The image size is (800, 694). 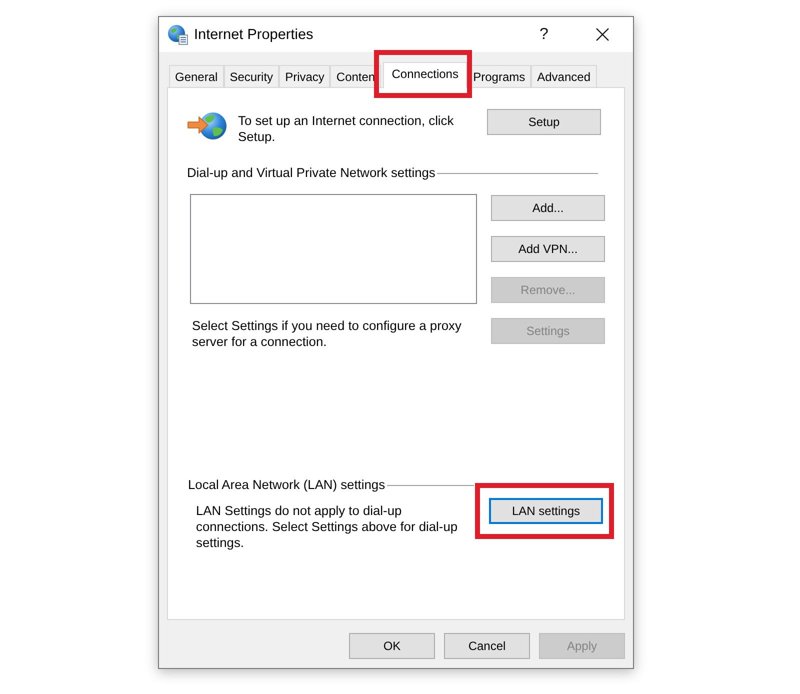 What do you see at coordinates (304, 76) in the screenshot?
I see `tab: Privacy` at bounding box center [304, 76].